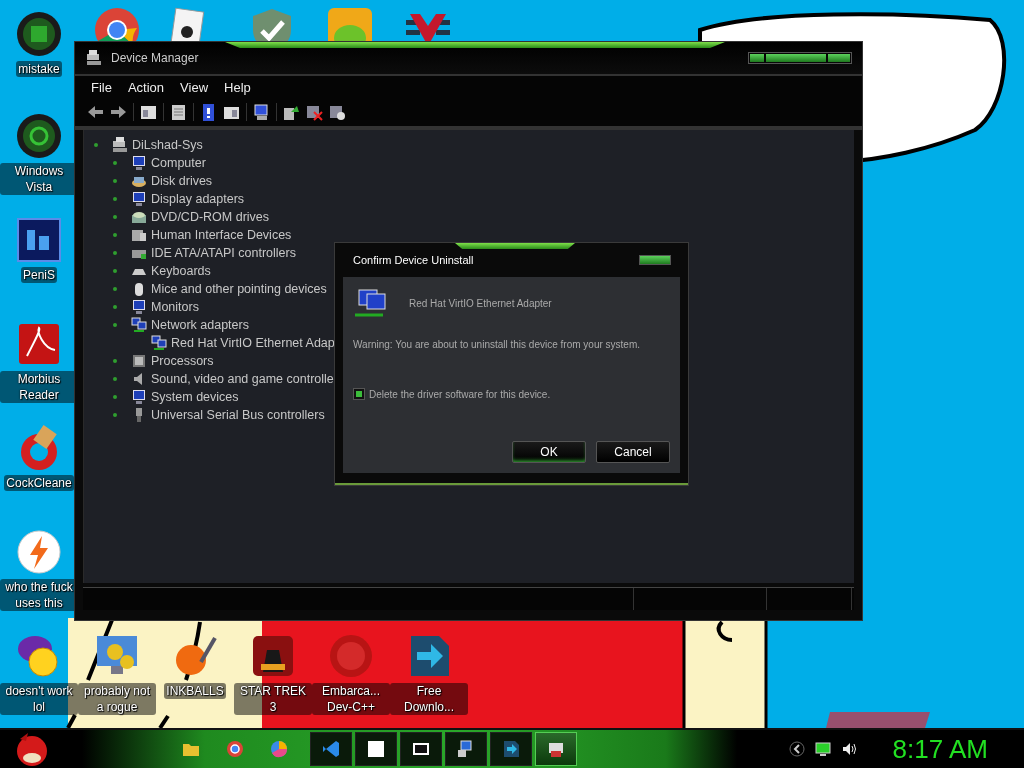 This screenshot has width=1024, height=768. I want to click on remove-icon, so click(314, 112).